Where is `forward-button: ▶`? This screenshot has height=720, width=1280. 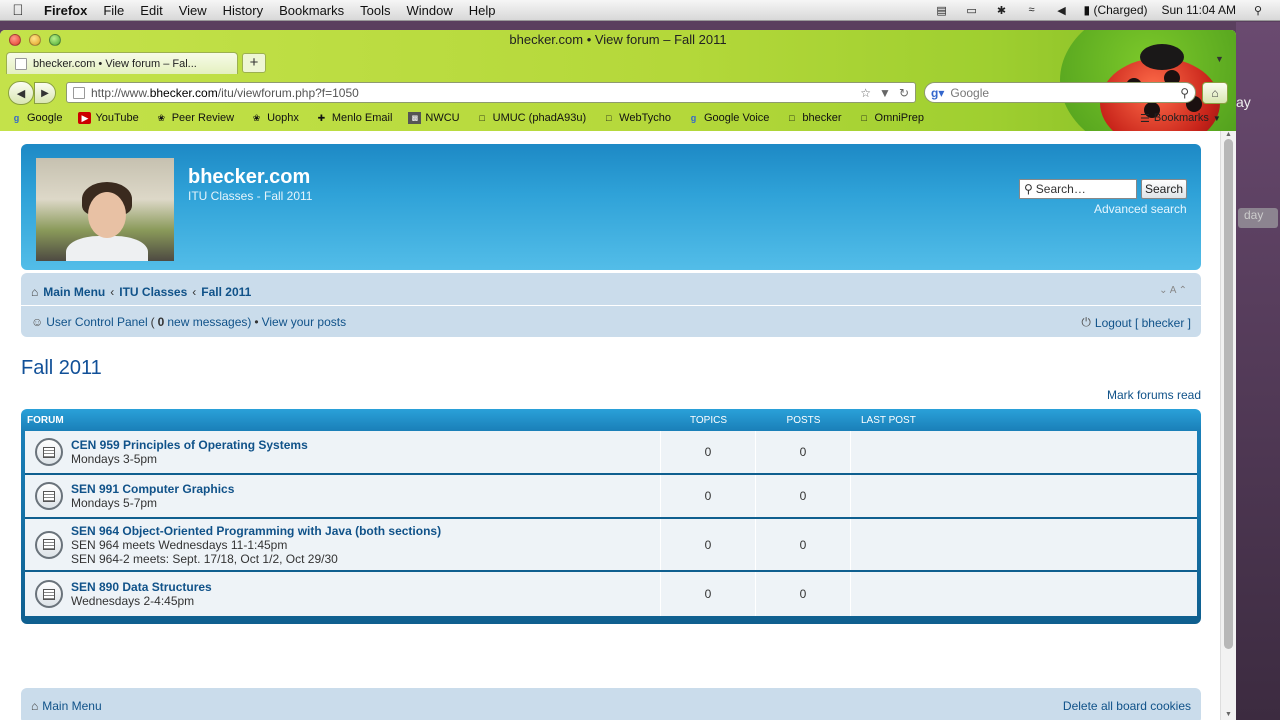
forward-button: ▶ is located at coordinates (45, 93).